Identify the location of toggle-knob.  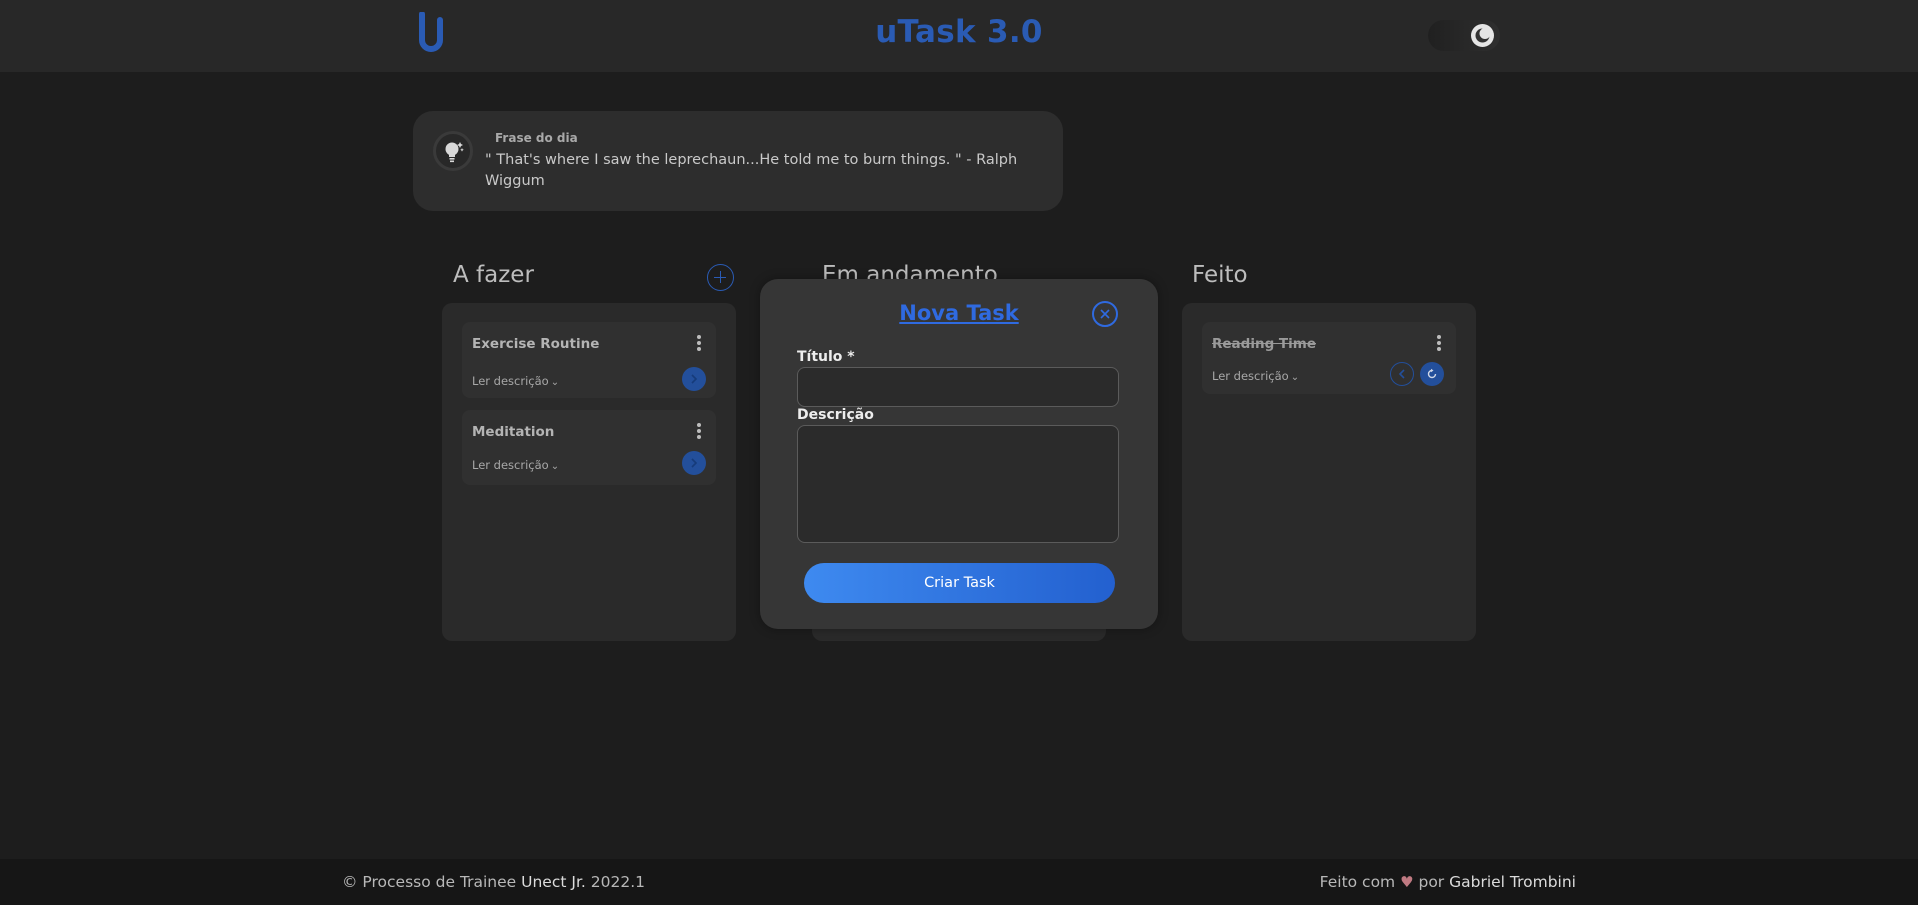
(1482, 35).